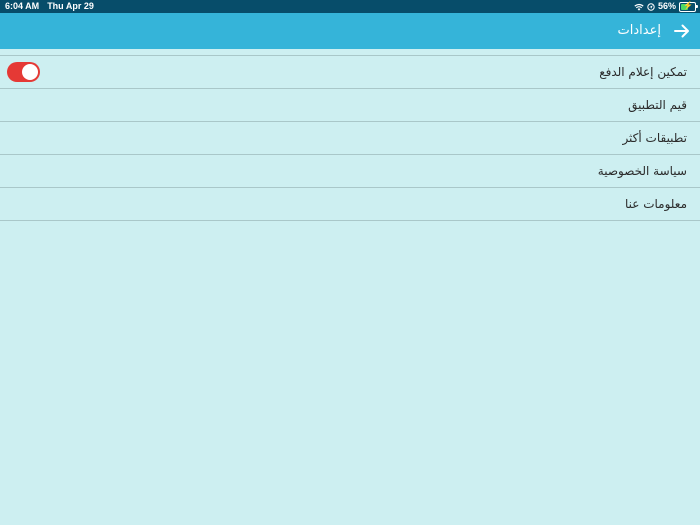  Describe the element at coordinates (350, 204) in the screenshot. I see `settings-item-about-us: معلومات عنا` at that location.